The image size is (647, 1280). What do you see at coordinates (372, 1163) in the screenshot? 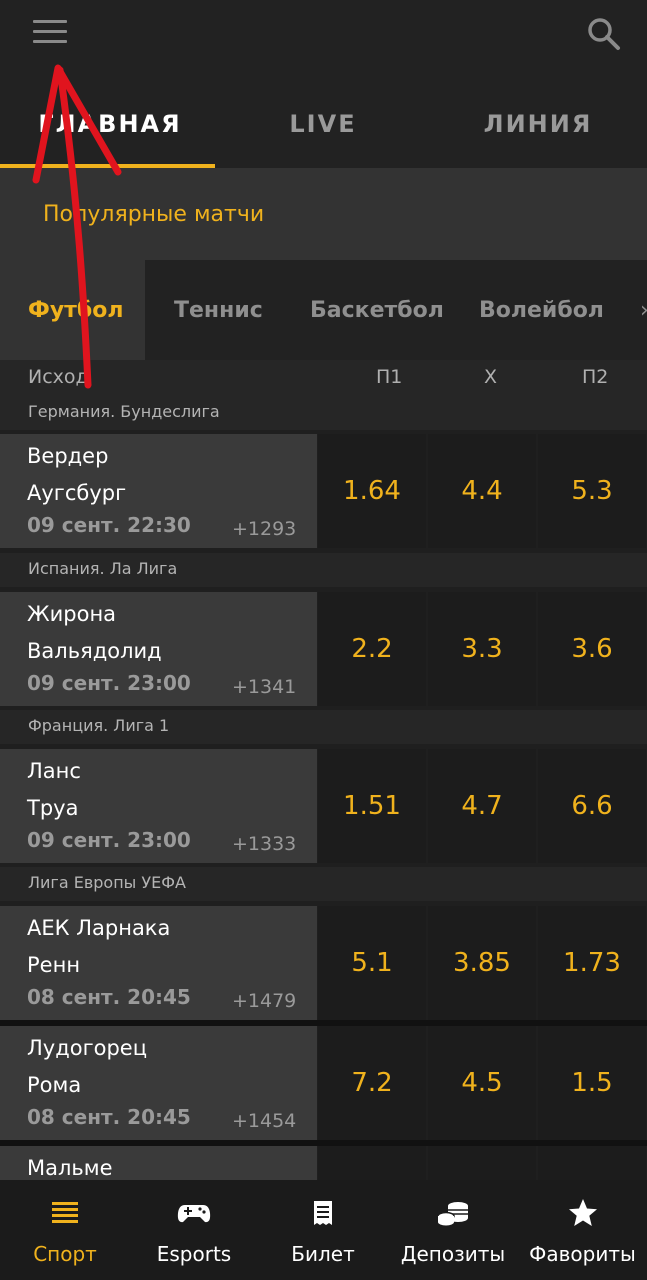
I see `odd-p1-button` at bounding box center [372, 1163].